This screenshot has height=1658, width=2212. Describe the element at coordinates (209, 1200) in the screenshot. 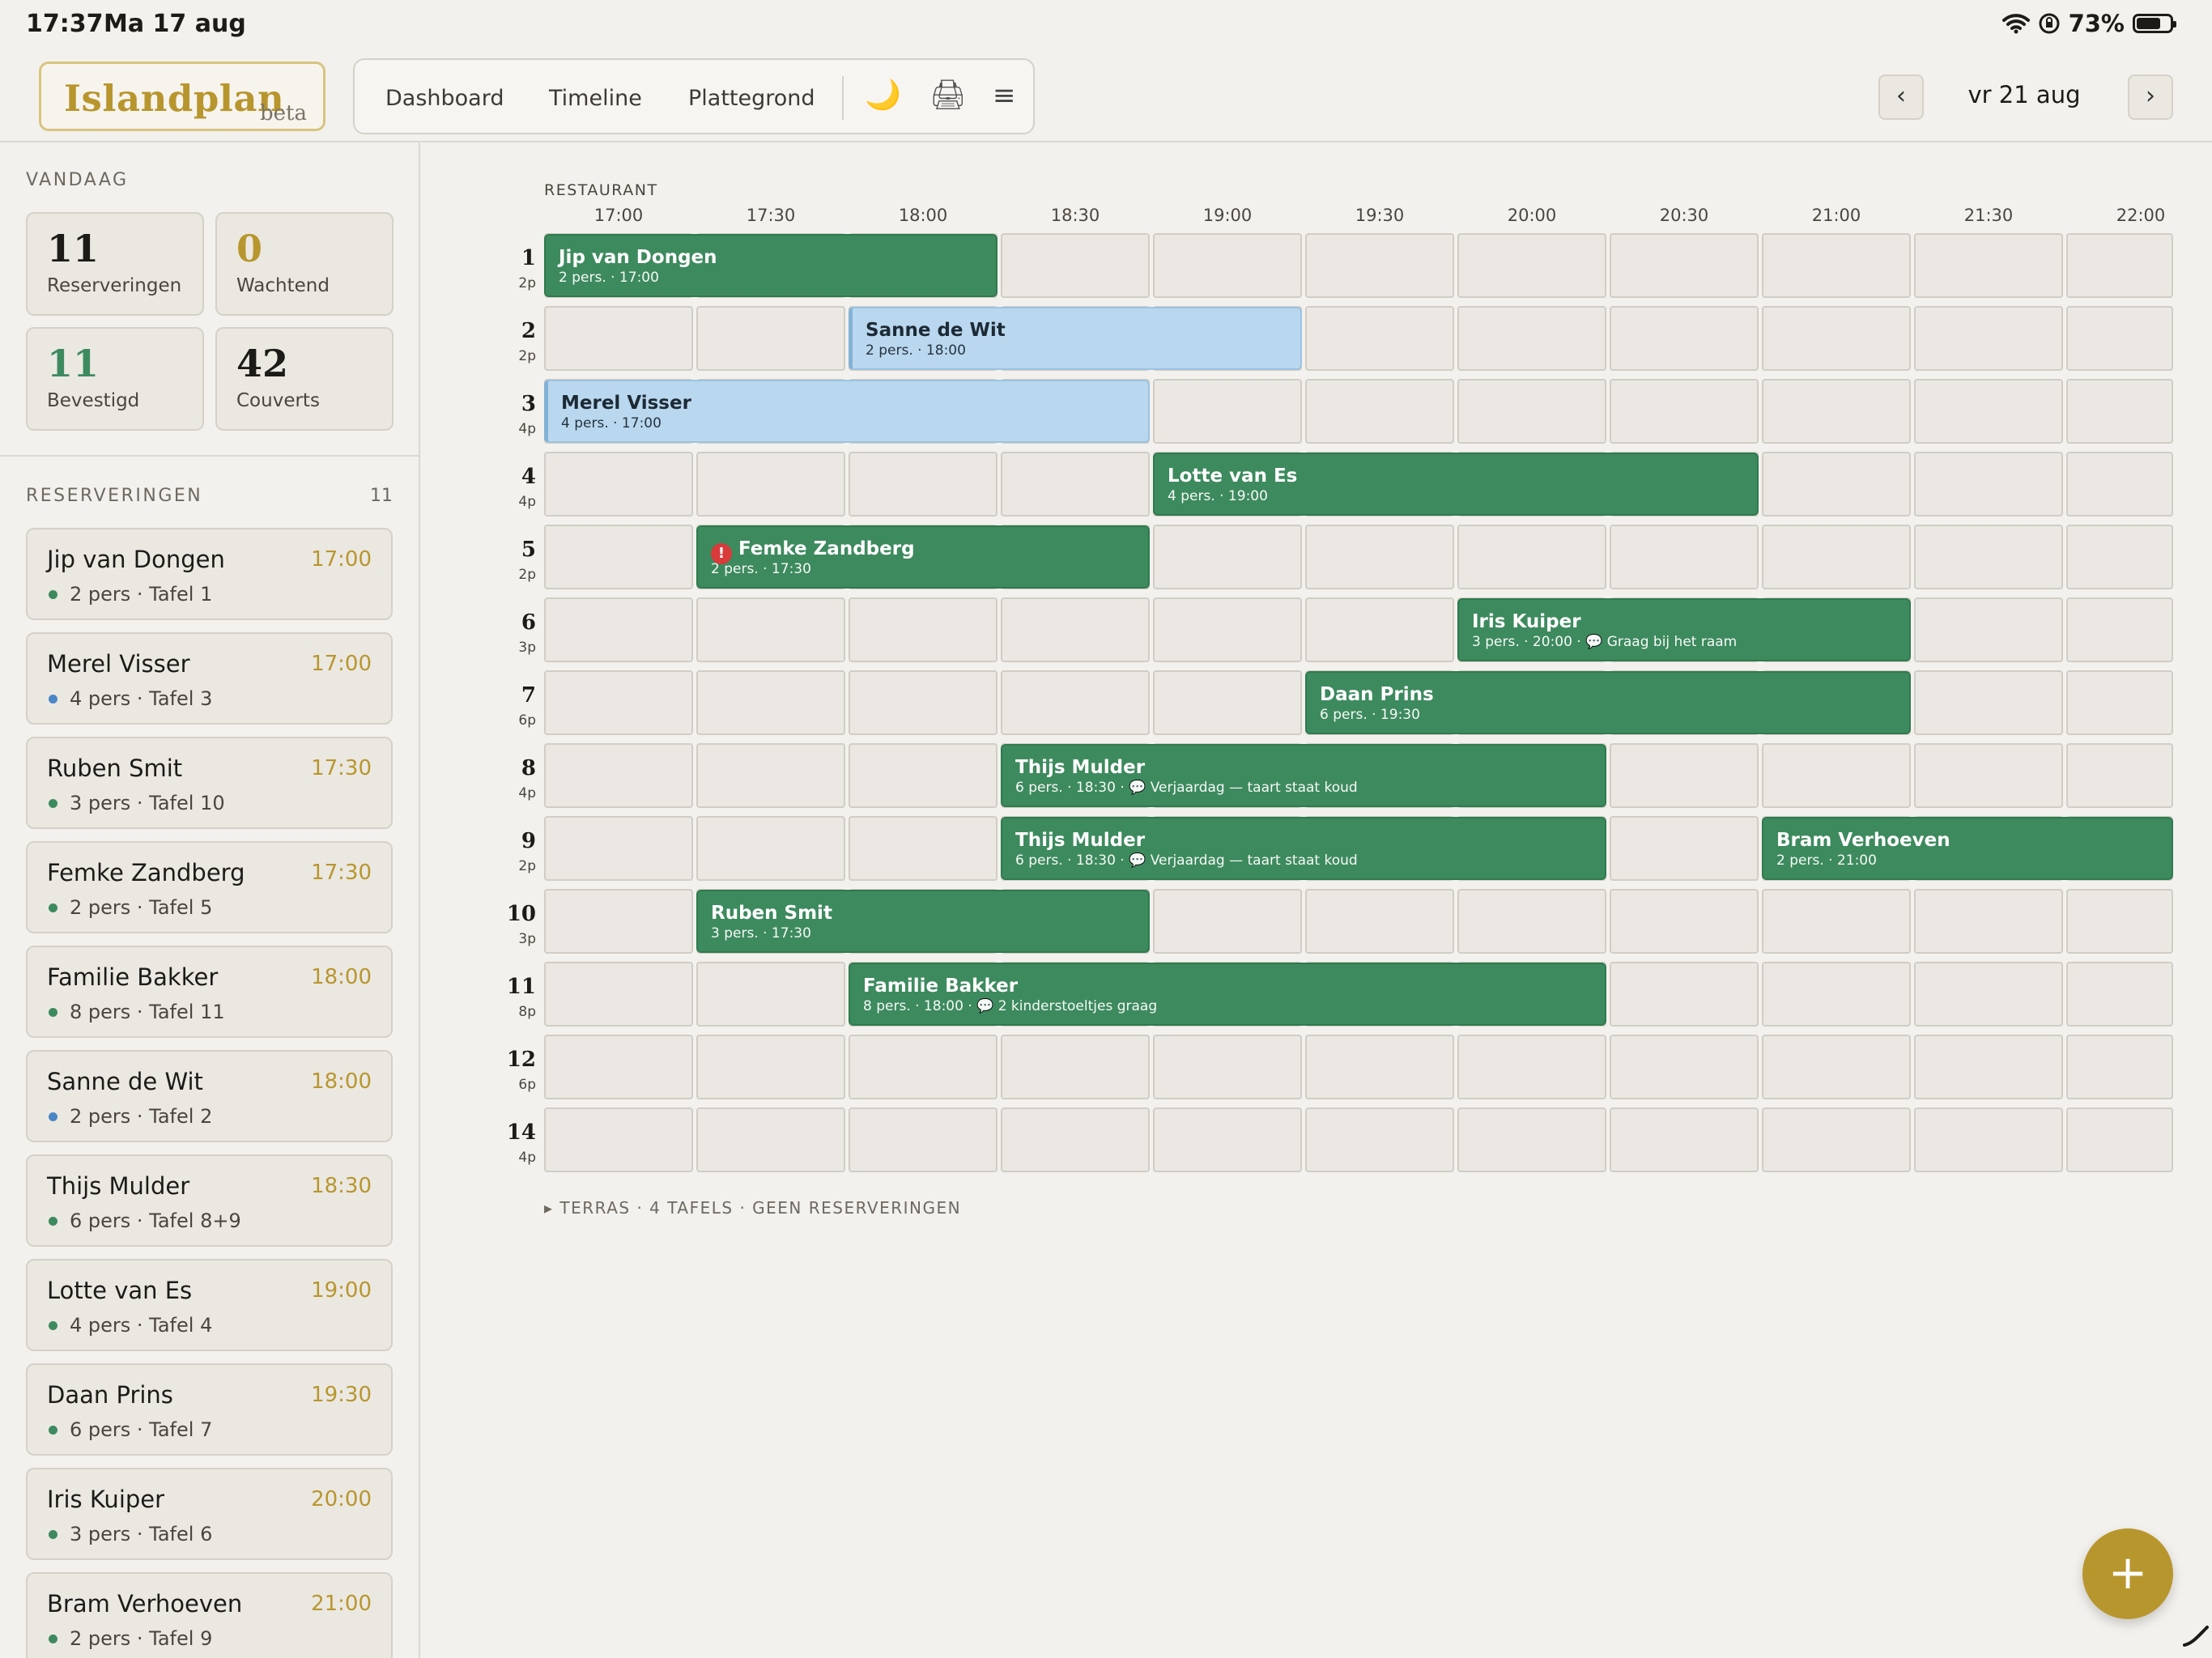

I see `reservation-card: Thijs Mulder 18:30 6 pers · Tafel 8+9` at that location.